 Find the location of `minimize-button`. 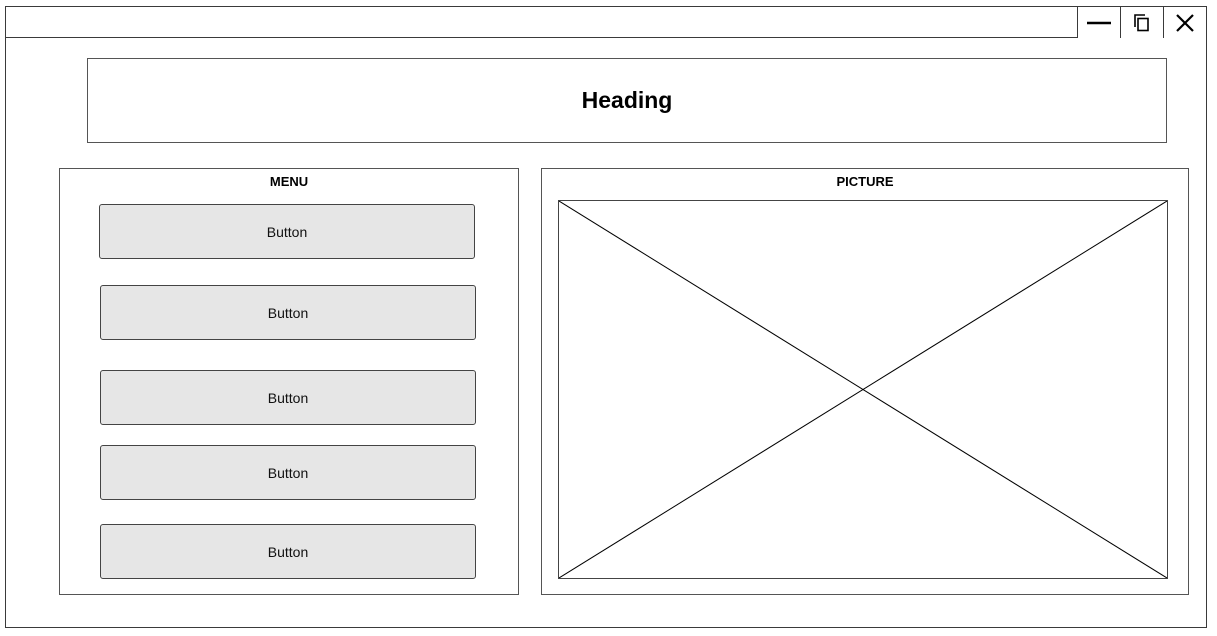

minimize-button is located at coordinates (1098, 22).